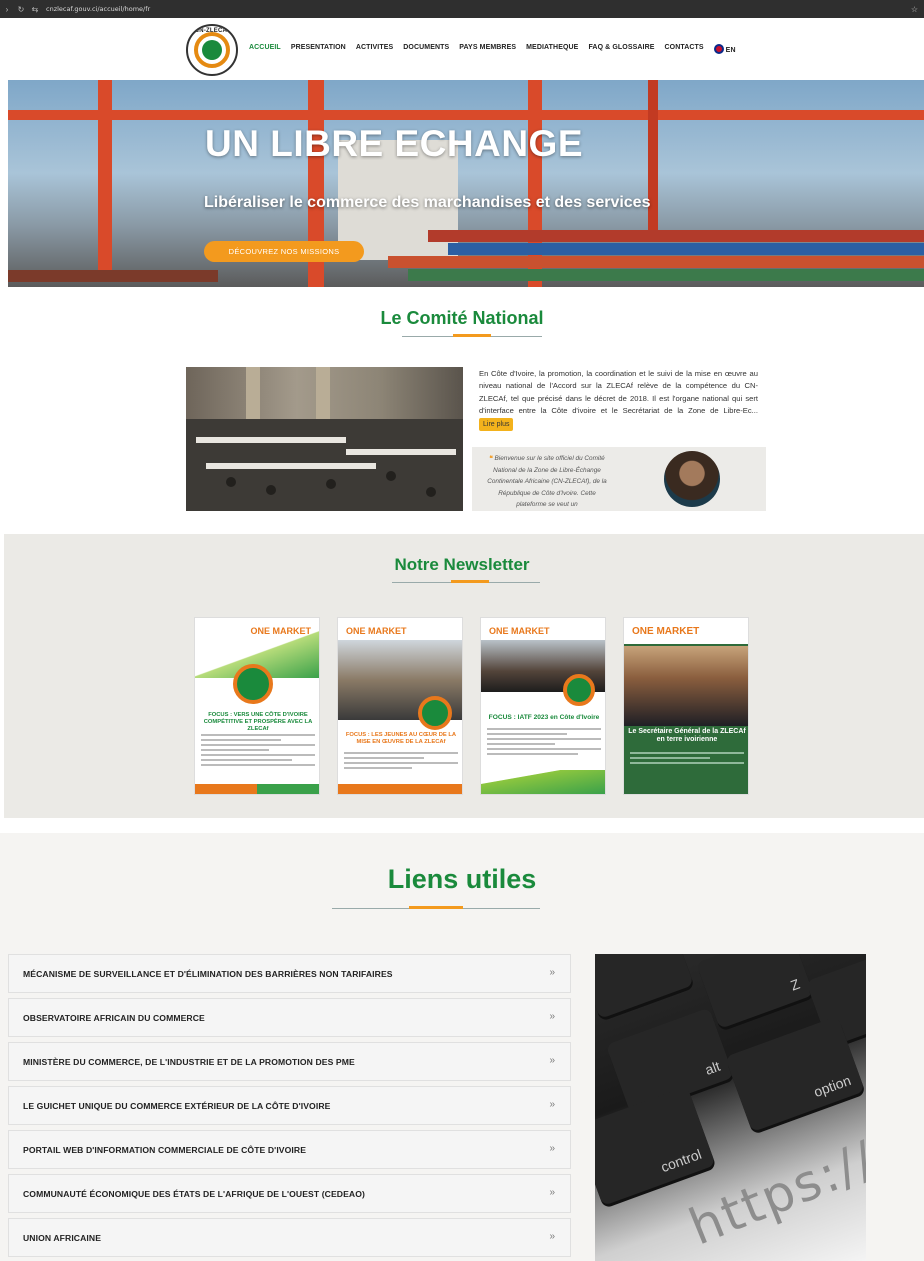 The image size is (924, 1261). I want to click on comite-title: Le Comité National, so click(462, 318).